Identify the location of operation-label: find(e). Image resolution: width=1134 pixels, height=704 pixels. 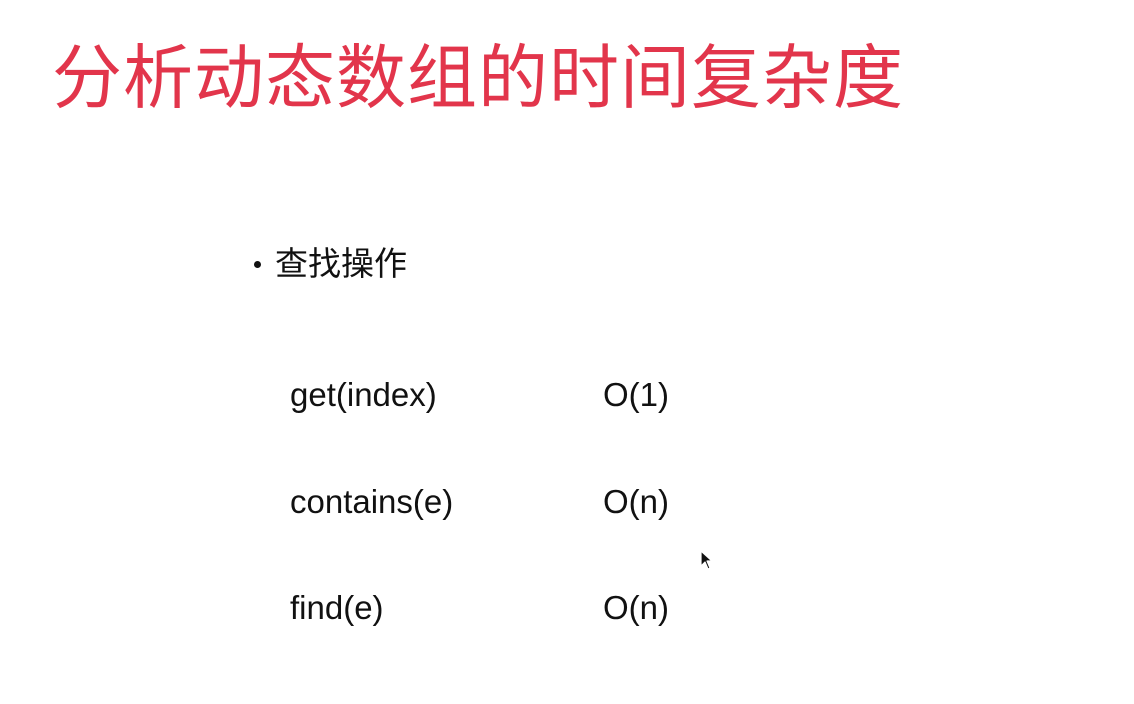
(337, 607).